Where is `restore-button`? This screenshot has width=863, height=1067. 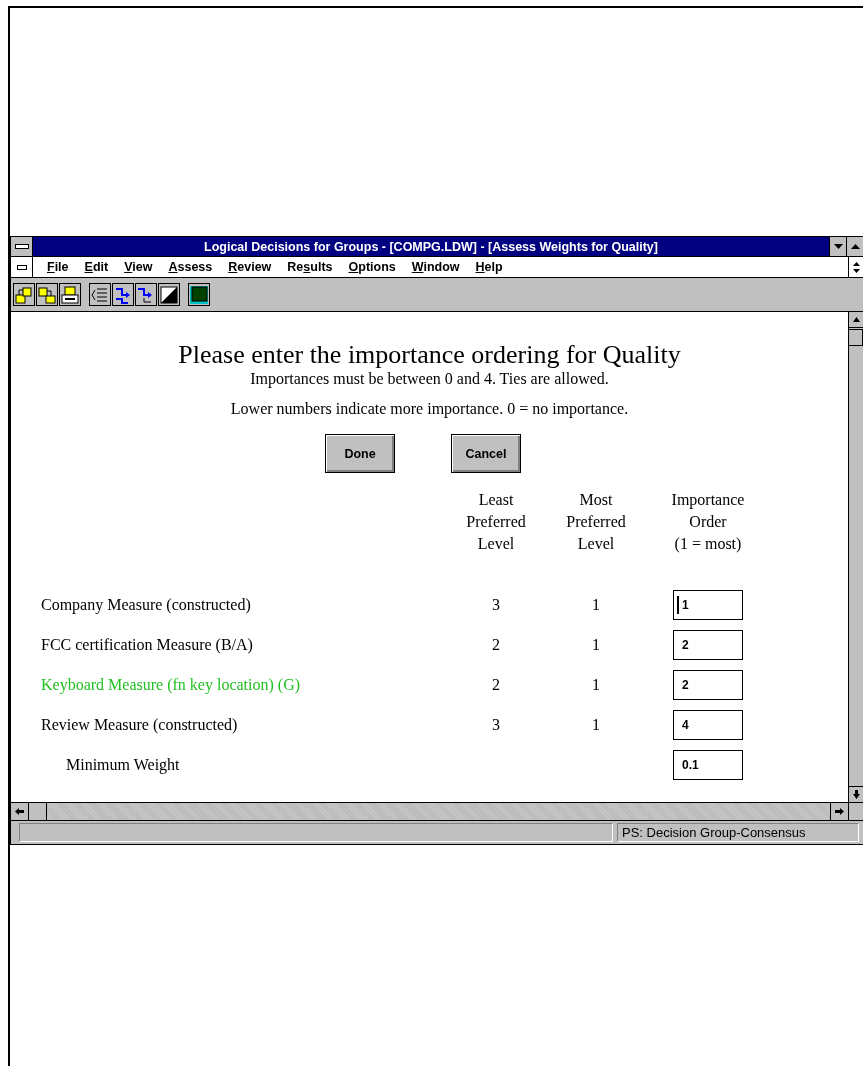
restore-button is located at coordinates (855, 267).